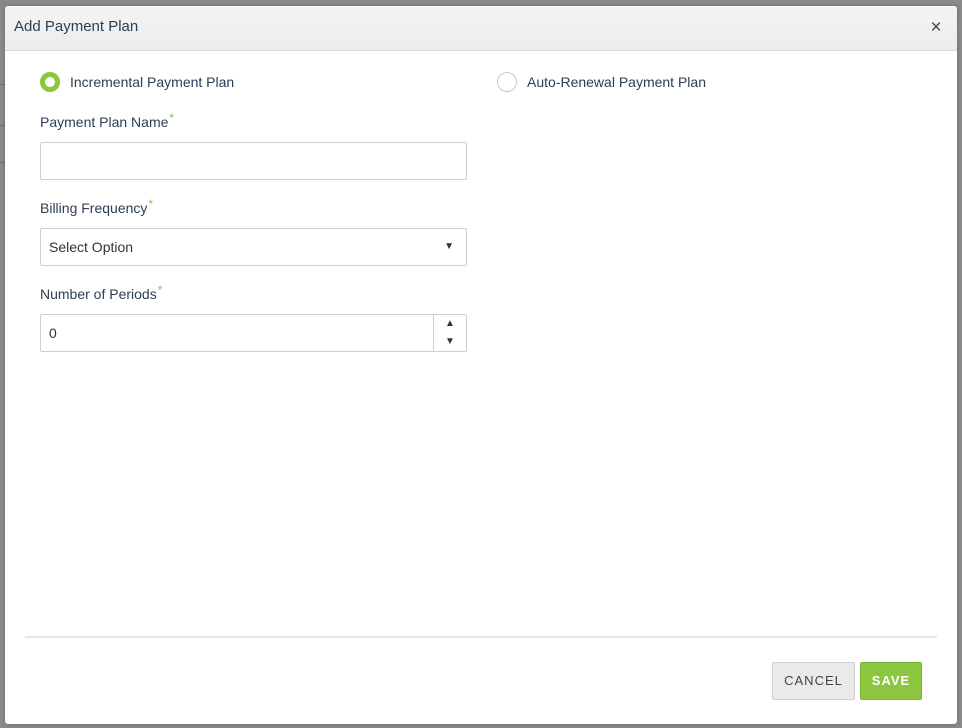 This screenshot has width=962, height=728. Describe the element at coordinates (481, 28) in the screenshot. I see `dialog-header: Add Payment Plan ×` at that location.